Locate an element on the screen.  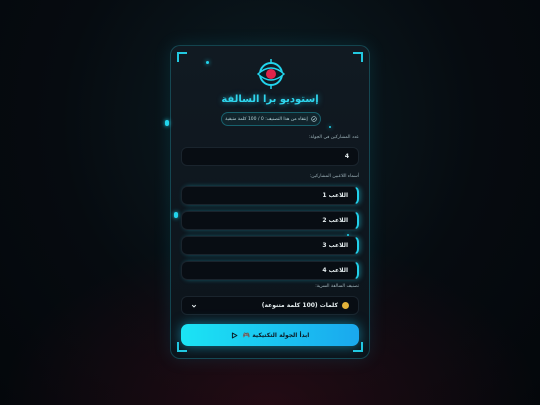
app-title: إستوديو برا السالفة is located at coordinates (270, 99).